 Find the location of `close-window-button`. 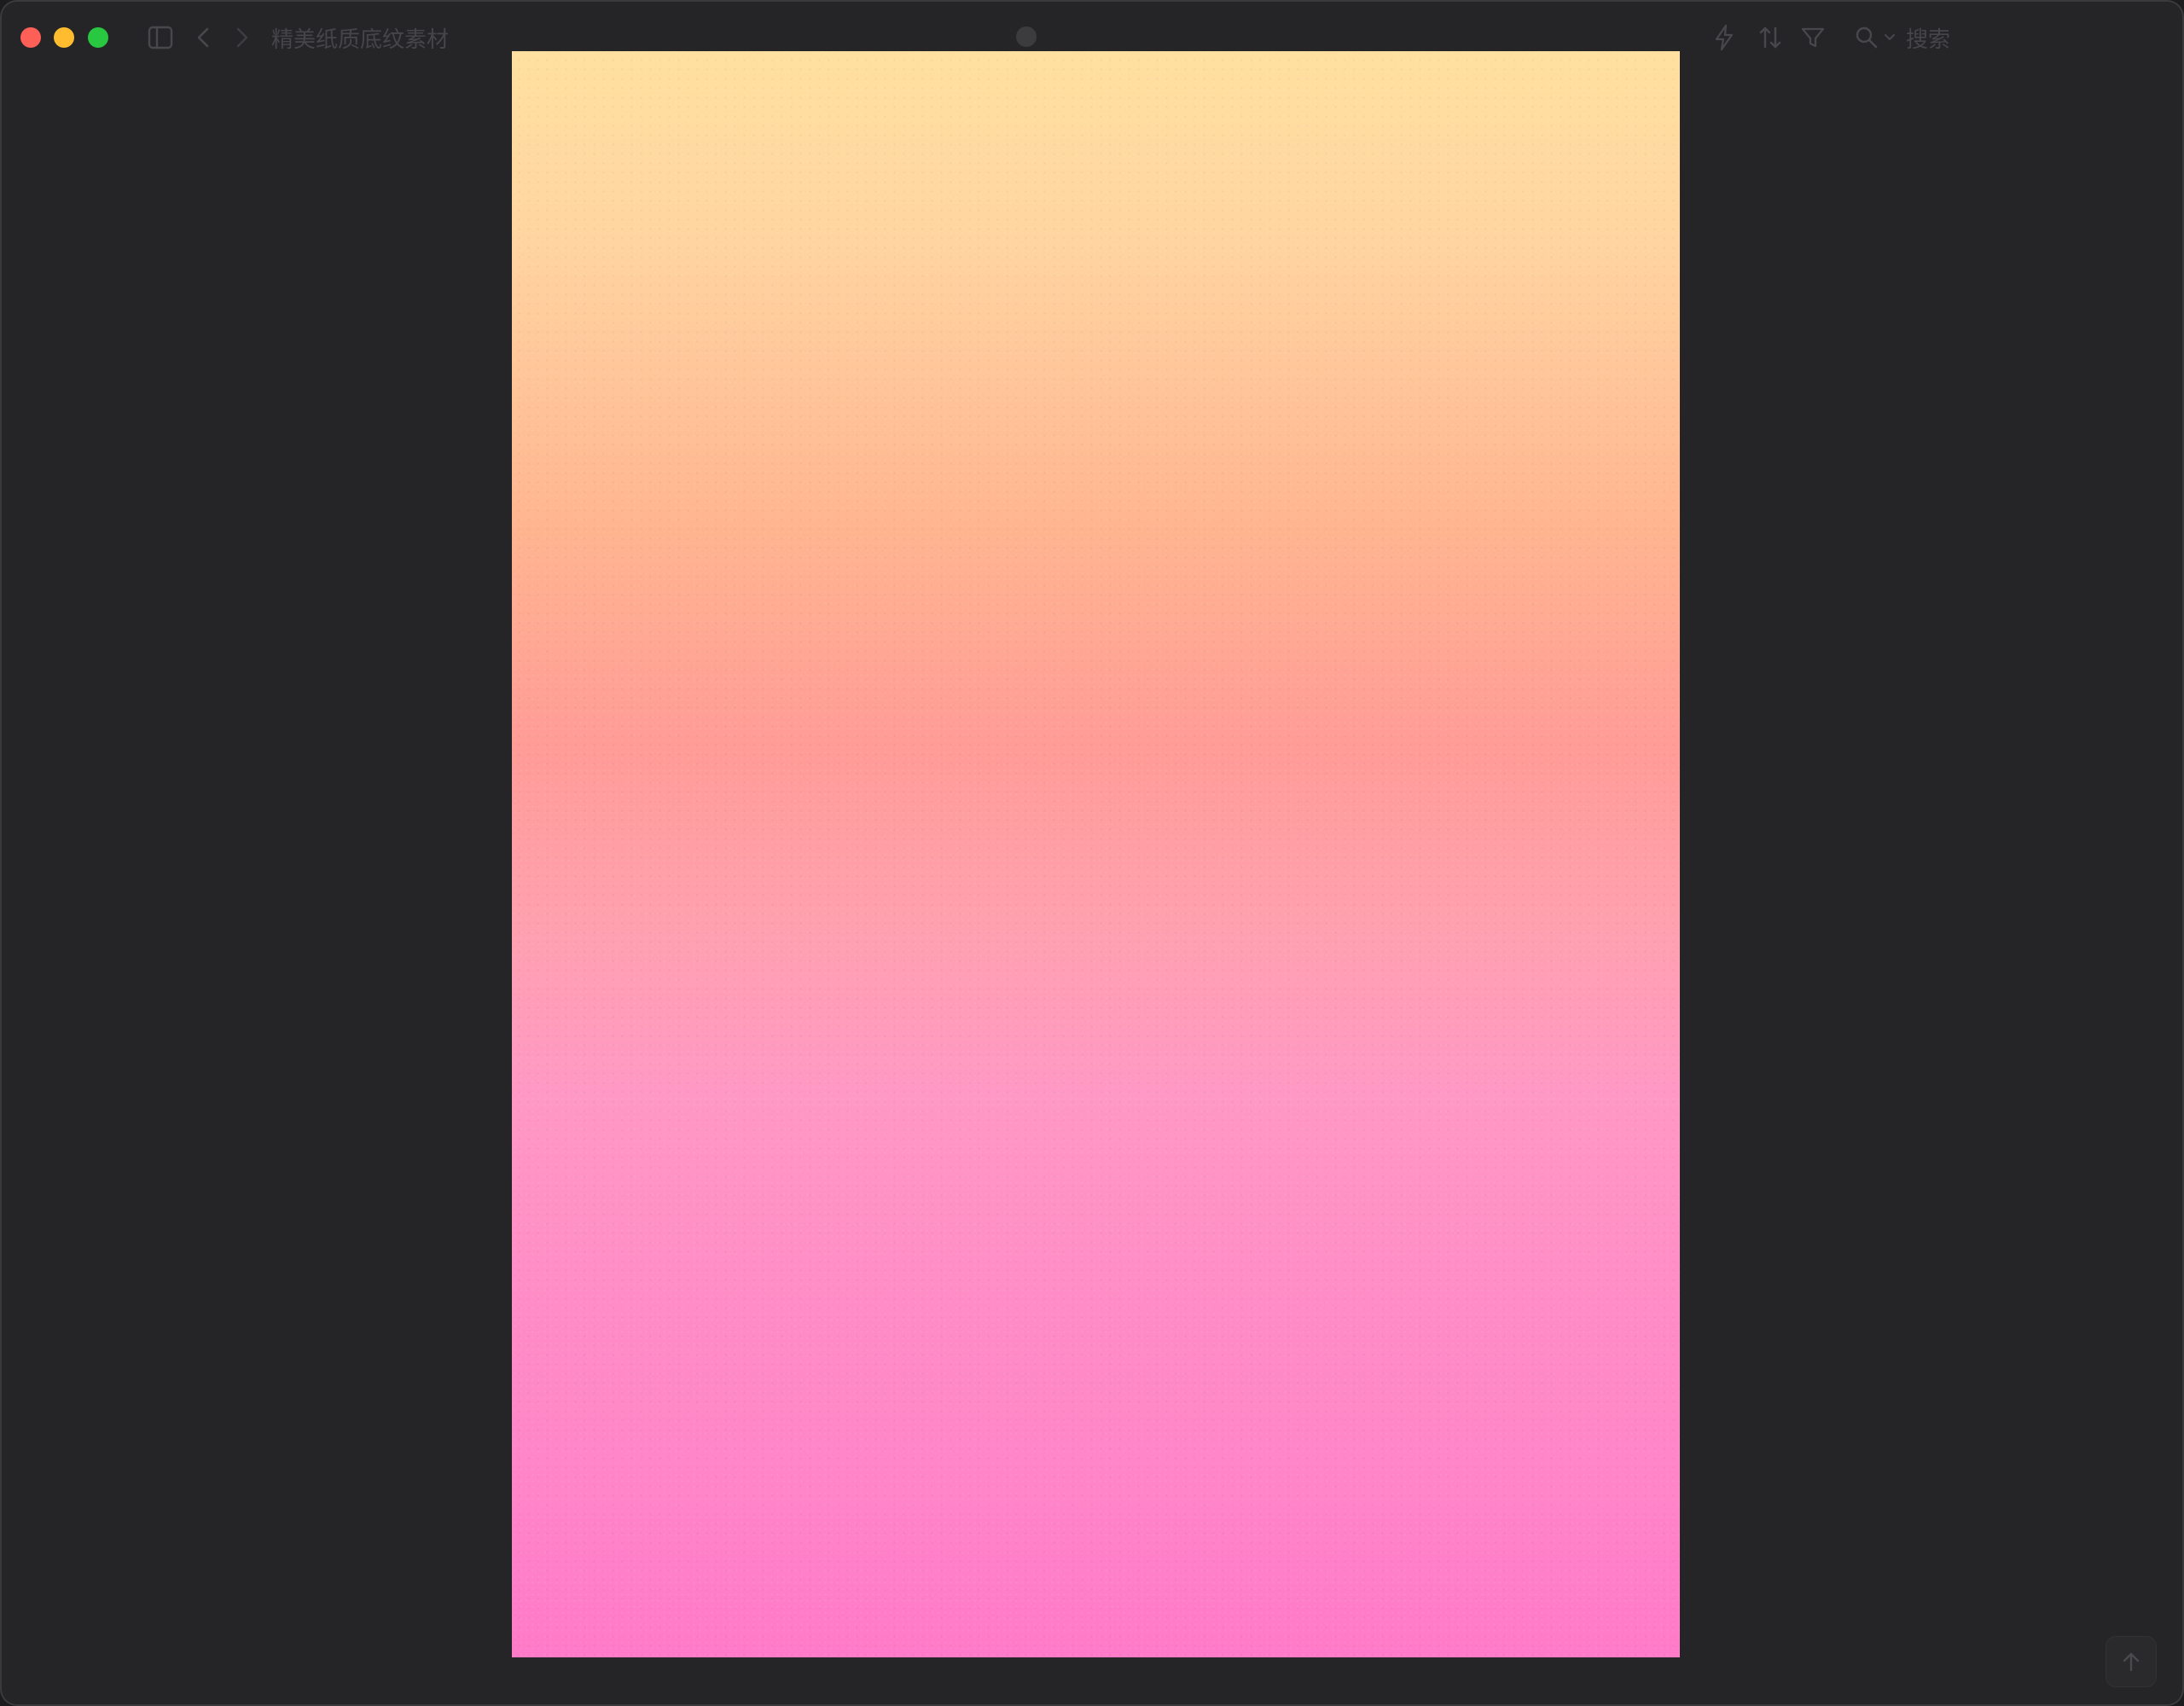

close-window-button is located at coordinates (30, 37).